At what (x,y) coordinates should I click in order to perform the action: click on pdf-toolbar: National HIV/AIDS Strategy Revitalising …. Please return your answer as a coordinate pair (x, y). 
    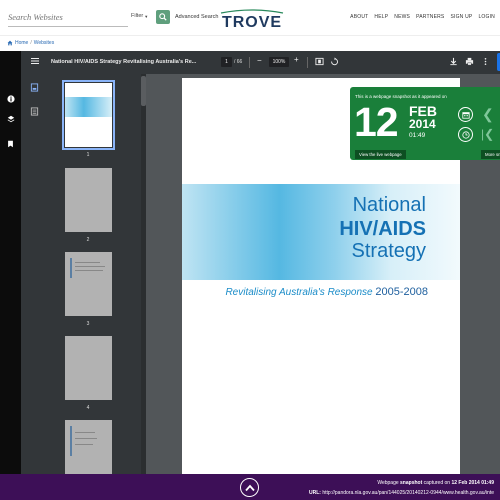
    Looking at the image, I should click on (260, 62).